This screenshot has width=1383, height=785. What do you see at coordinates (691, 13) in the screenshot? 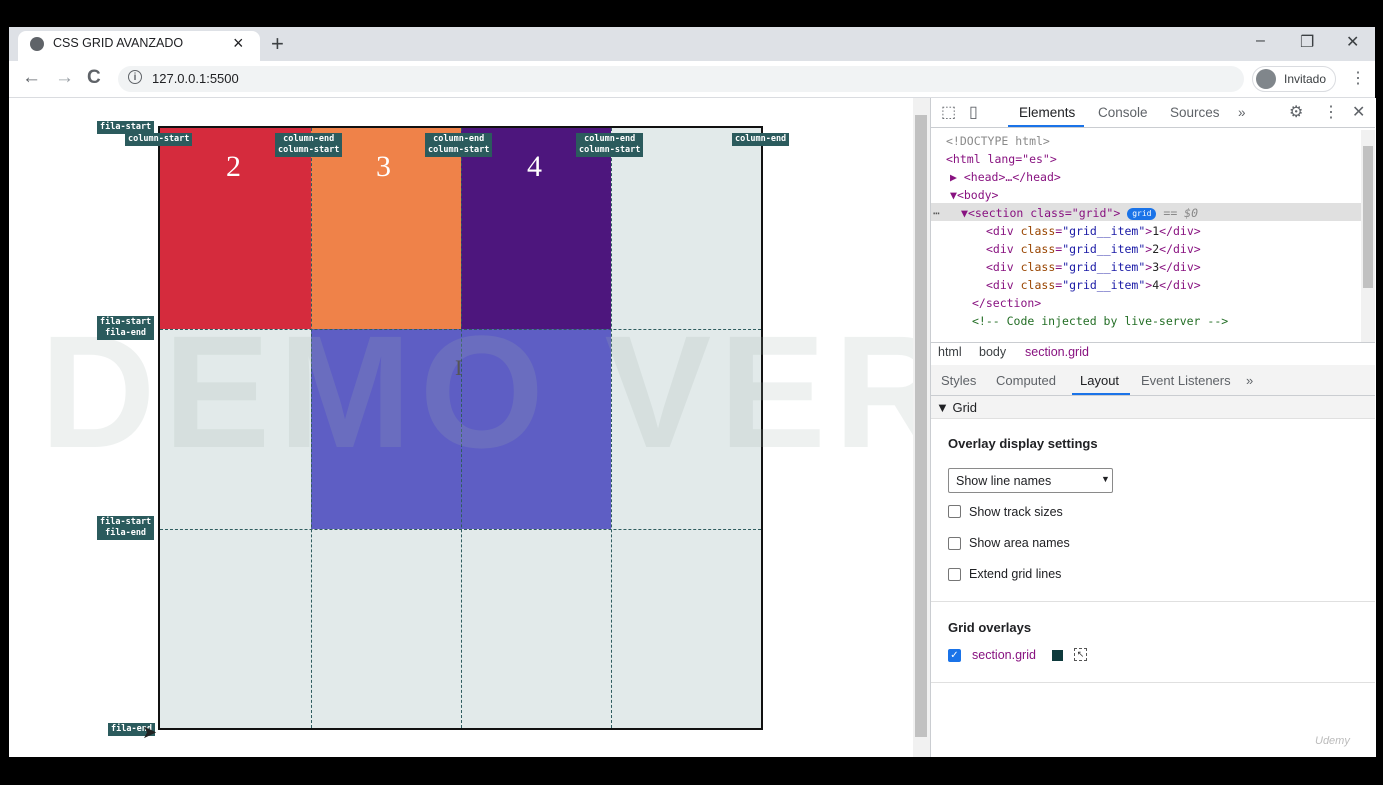
I see `frame-top` at bounding box center [691, 13].